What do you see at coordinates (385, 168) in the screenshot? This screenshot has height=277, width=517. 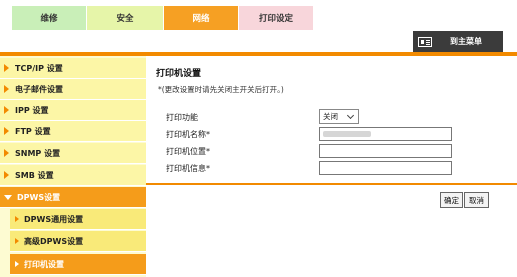 I see `printer-info-field` at bounding box center [385, 168].